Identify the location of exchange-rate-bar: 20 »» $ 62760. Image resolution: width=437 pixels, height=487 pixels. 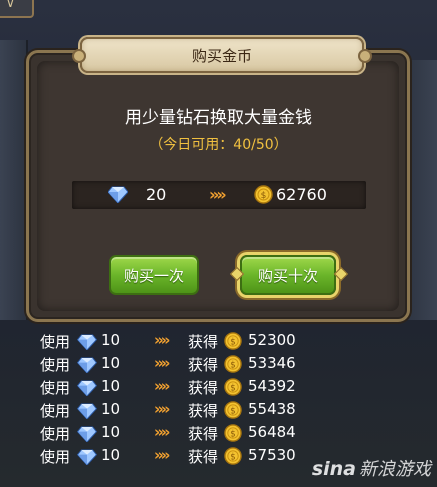
(219, 195).